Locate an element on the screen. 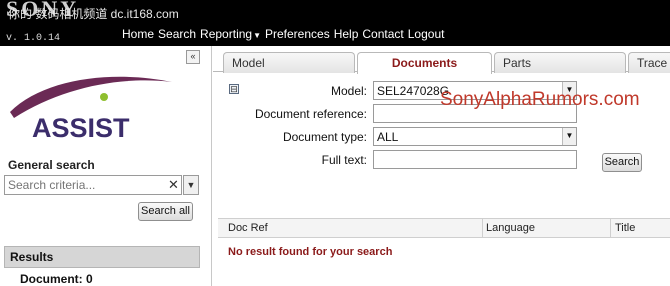 The height and width of the screenshot is (286, 670). nav-reporting-label: Reporting is located at coordinates (226, 34).